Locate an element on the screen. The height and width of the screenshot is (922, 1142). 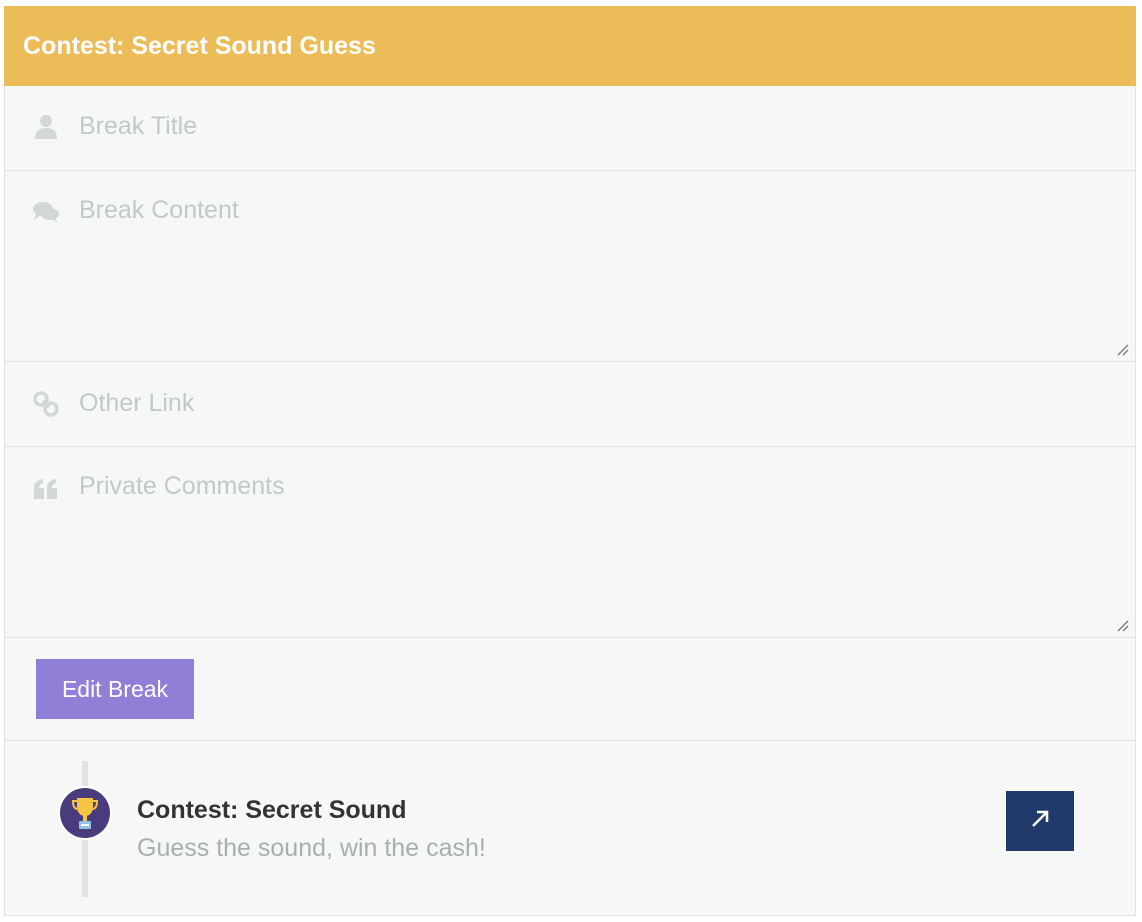
edit-break-button: Edit Break is located at coordinates (115, 689).